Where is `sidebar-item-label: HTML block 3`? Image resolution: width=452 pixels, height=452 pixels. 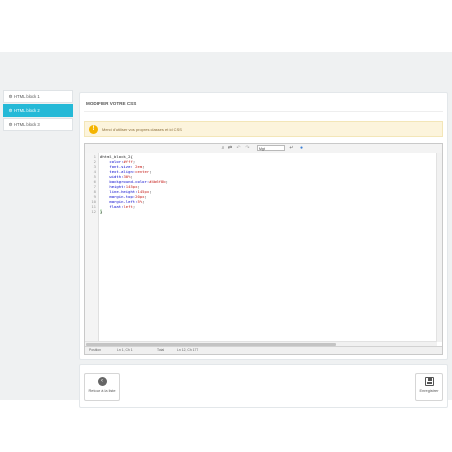
sidebar-item-label: HTML block 3 is located at coordinates (27, 124).